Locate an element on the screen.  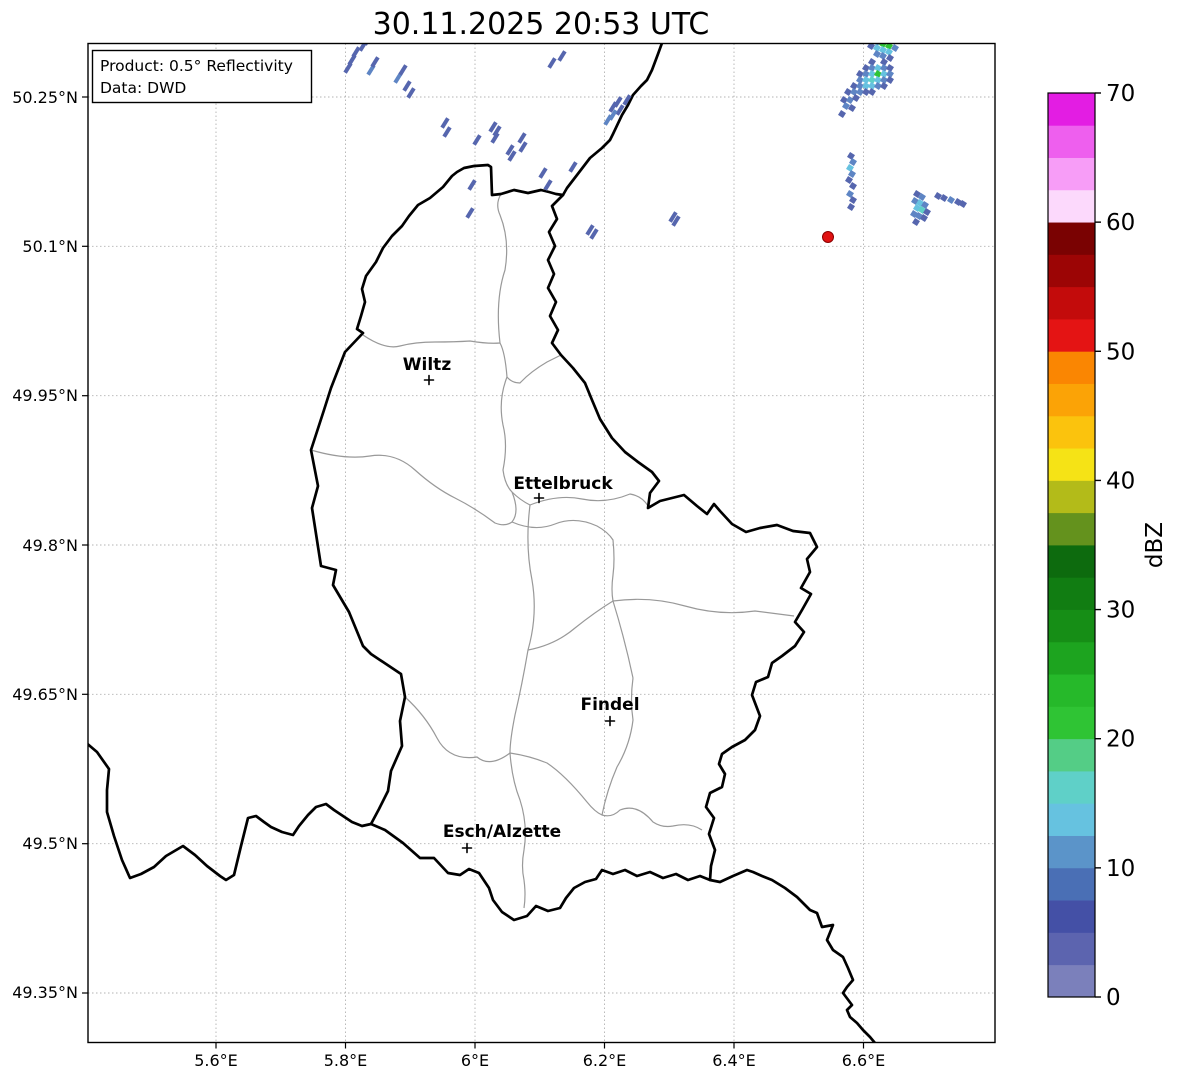
x-tick-label: 5.8°E is located at coordinates (346, 1060).